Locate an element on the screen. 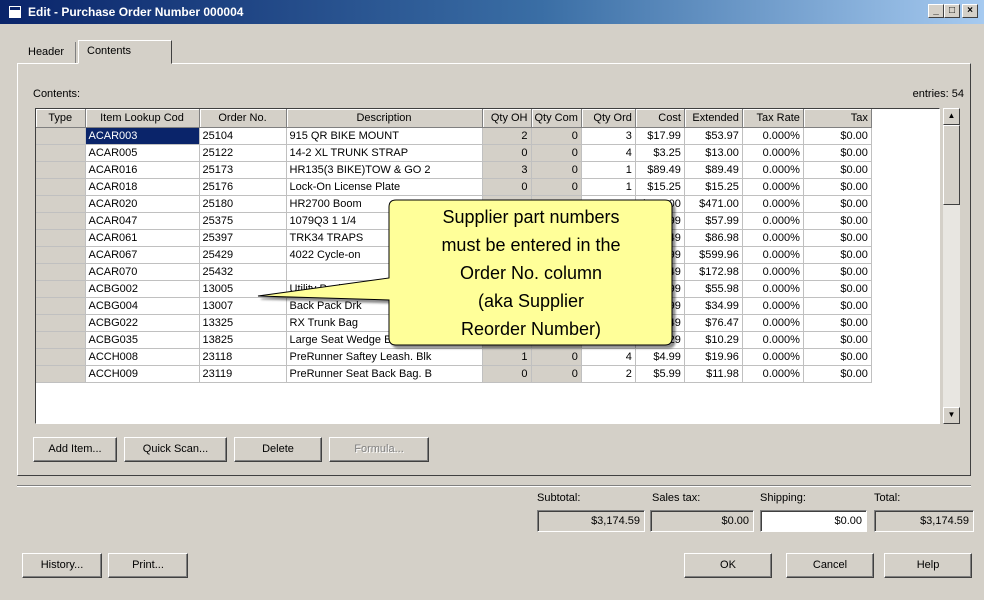  tab-contents: Contents is located at coordinates (125, 52).